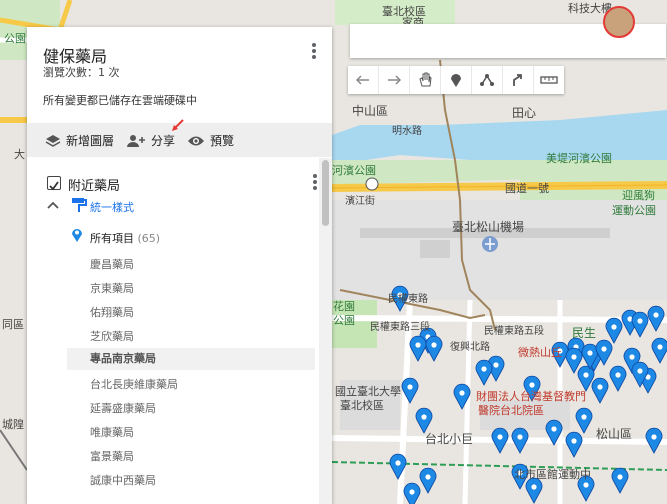  What do you see at coordinates (112, 207) in the screenshot?
I see `uniform-style-link: 統一樣式` at bounding box center [112, 207].